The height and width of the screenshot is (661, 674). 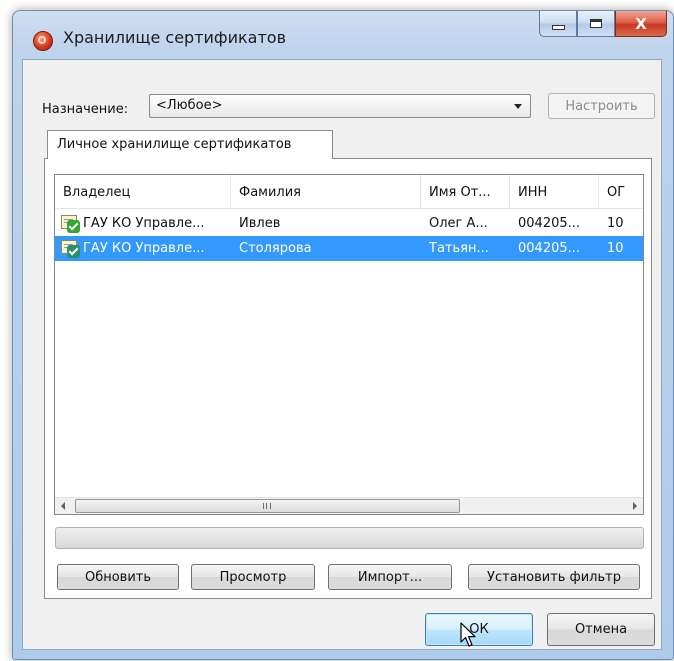 I want to click on horizontal-scrollbar, so click(x=349, y=505).